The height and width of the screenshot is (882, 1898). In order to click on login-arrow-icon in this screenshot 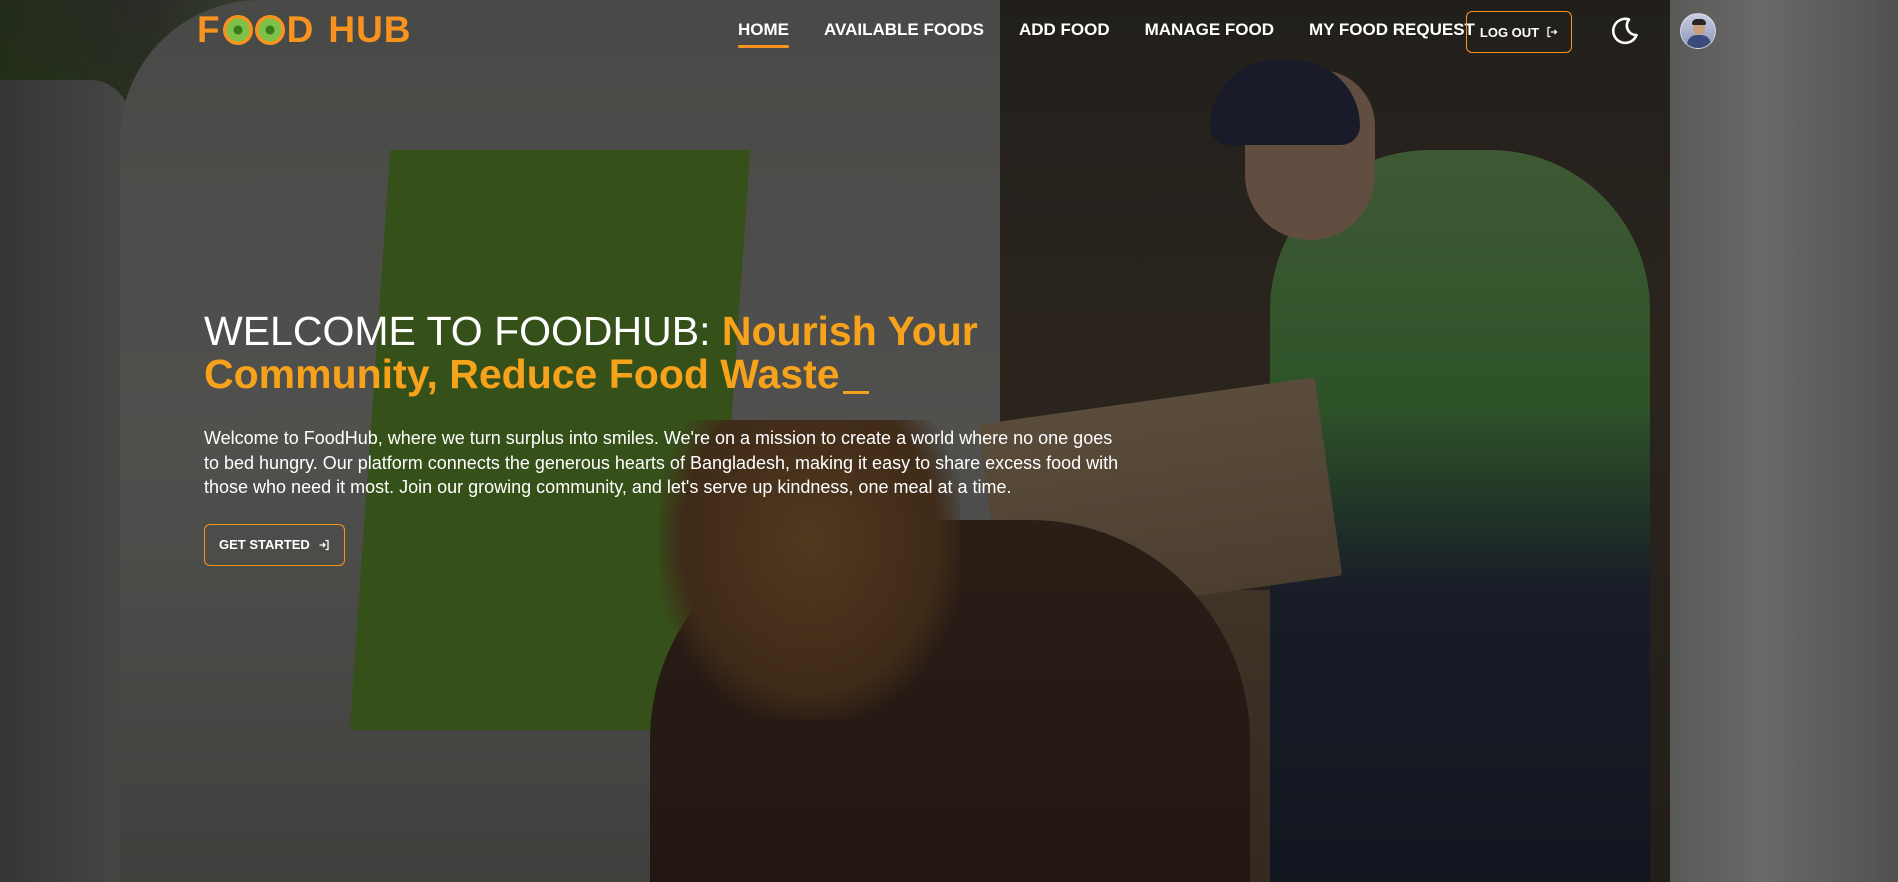, I will do `click(324, 544)`.